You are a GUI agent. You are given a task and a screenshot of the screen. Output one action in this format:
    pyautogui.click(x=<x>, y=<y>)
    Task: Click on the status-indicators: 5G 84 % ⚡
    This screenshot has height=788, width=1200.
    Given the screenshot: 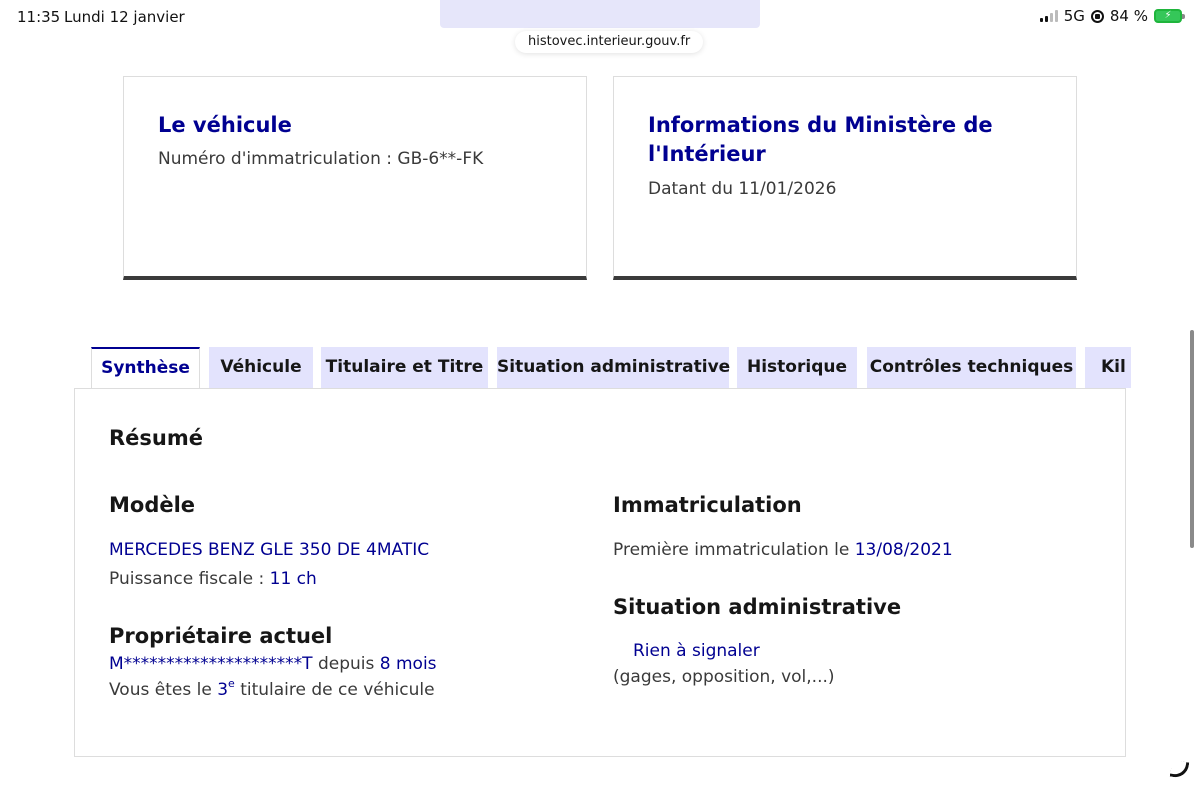 What is the action you would take?
    pyautogui.click(x=1112, y=16)
    